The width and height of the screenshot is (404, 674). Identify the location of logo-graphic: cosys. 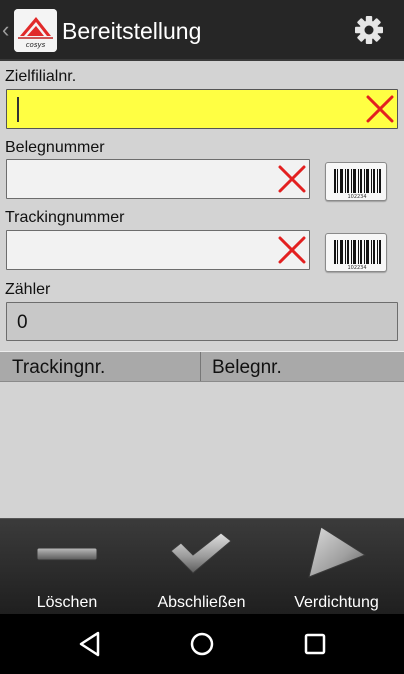
(35, 30).